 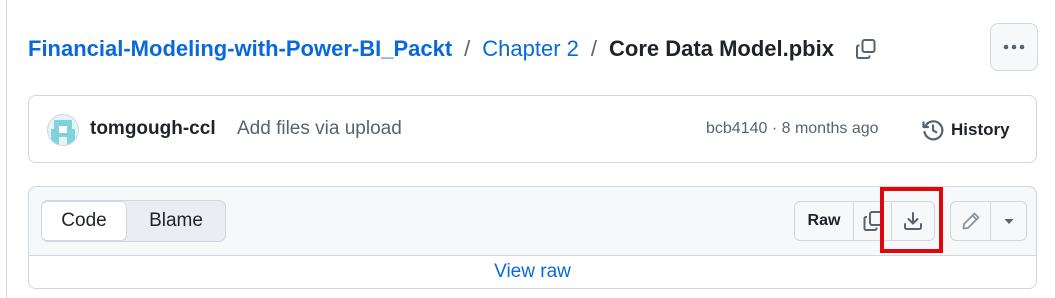 I want to click on breadcrumb-folder-link: Chapter 2, so click(x=530, y=49).